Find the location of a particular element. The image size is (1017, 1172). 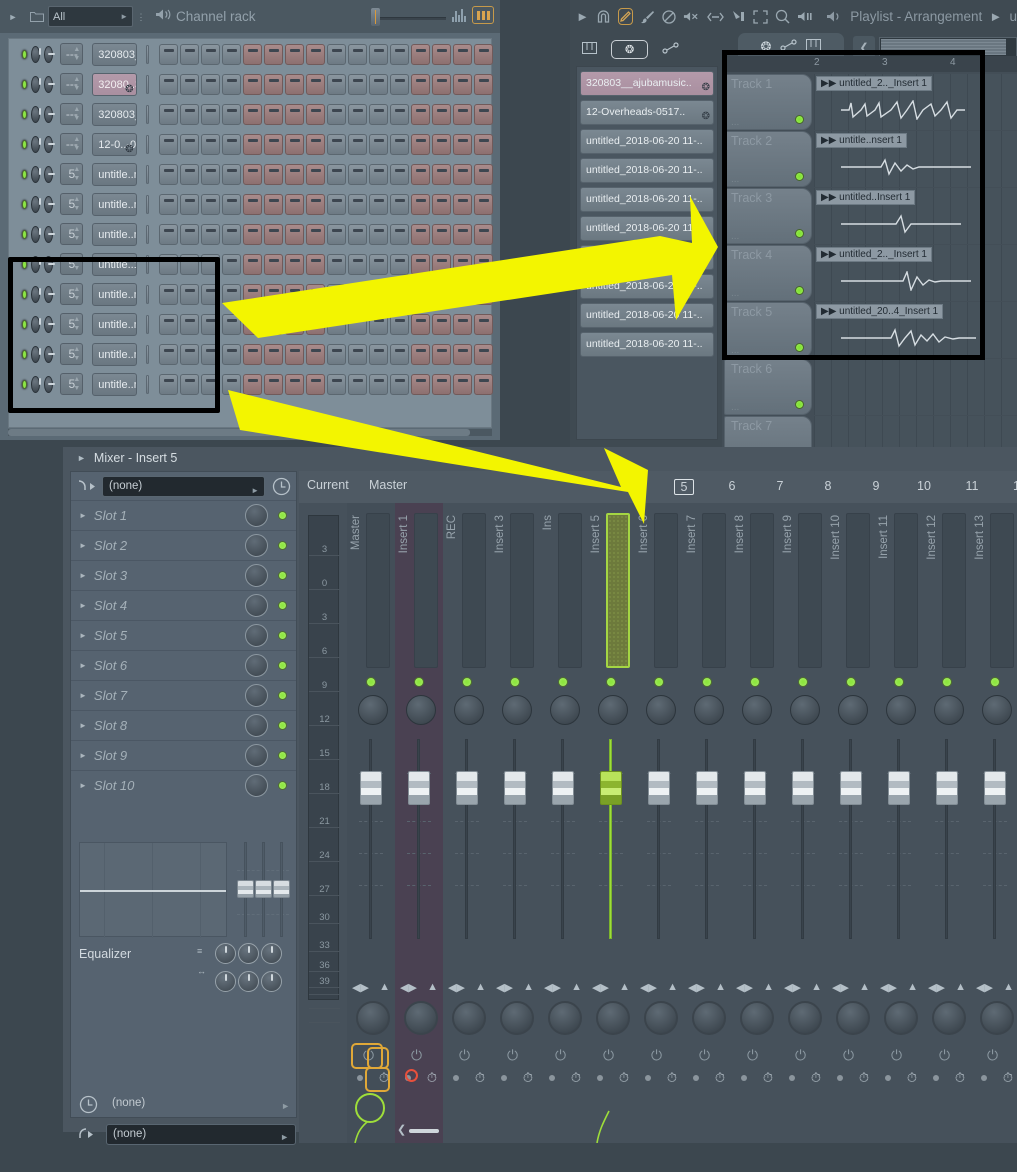

slot-mix-knob is located at coordinates (256, 665).